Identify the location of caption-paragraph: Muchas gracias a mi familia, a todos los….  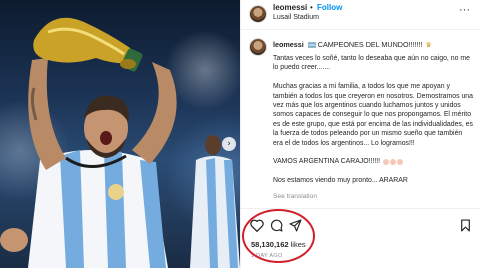
(373, 115).